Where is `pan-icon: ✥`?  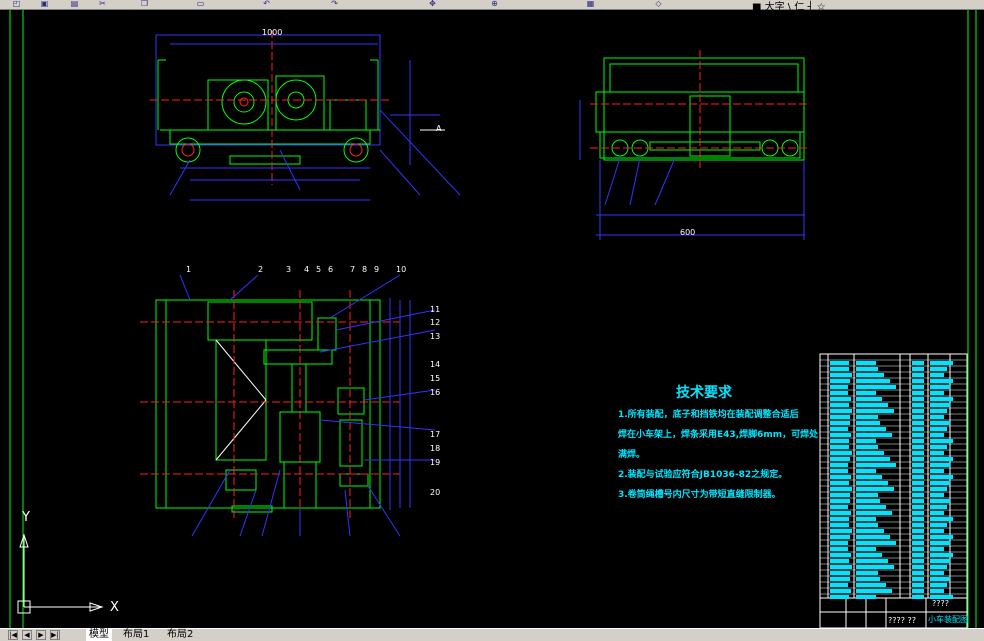 pan-icon: ✥ is located at coordinates (432, 4).